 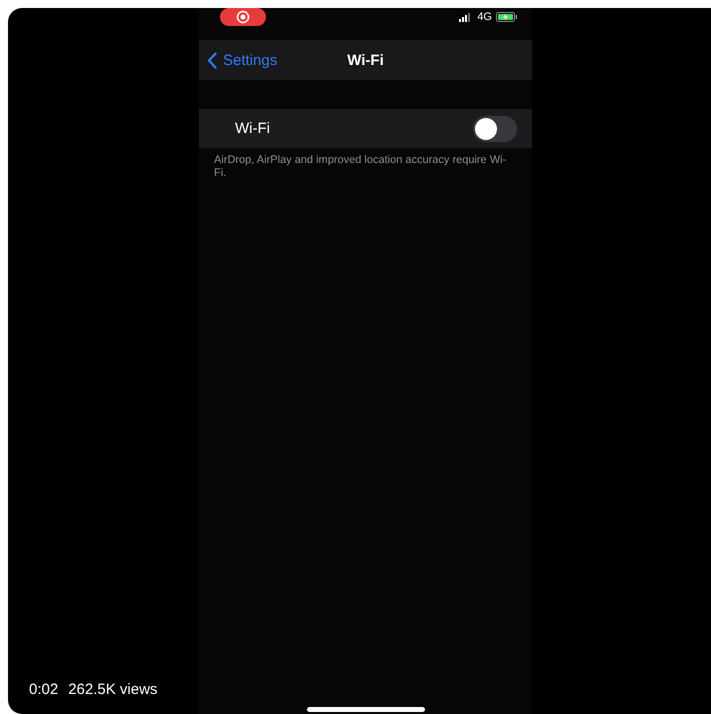 What do you see at coordinates (495, 129) in the screenshot?
I see `toggle-switch` at bounding box center [495, 129].